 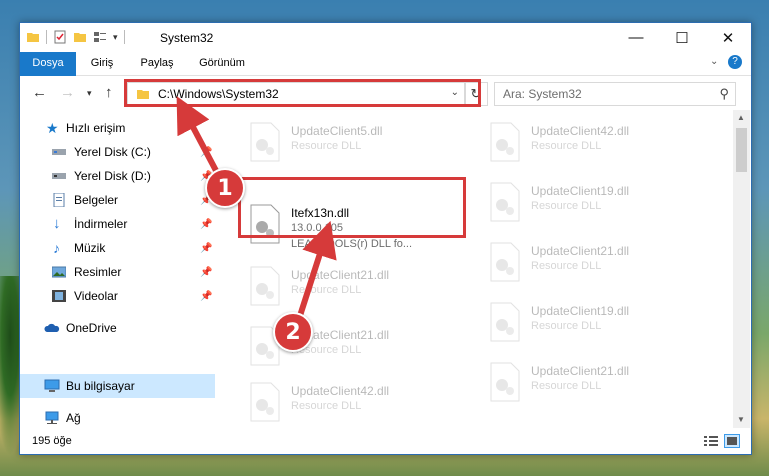 What do you see at coordinates (225, 188) in the screenshot?
I see `step-1-badge: 1` at bounding box center [225, 188].